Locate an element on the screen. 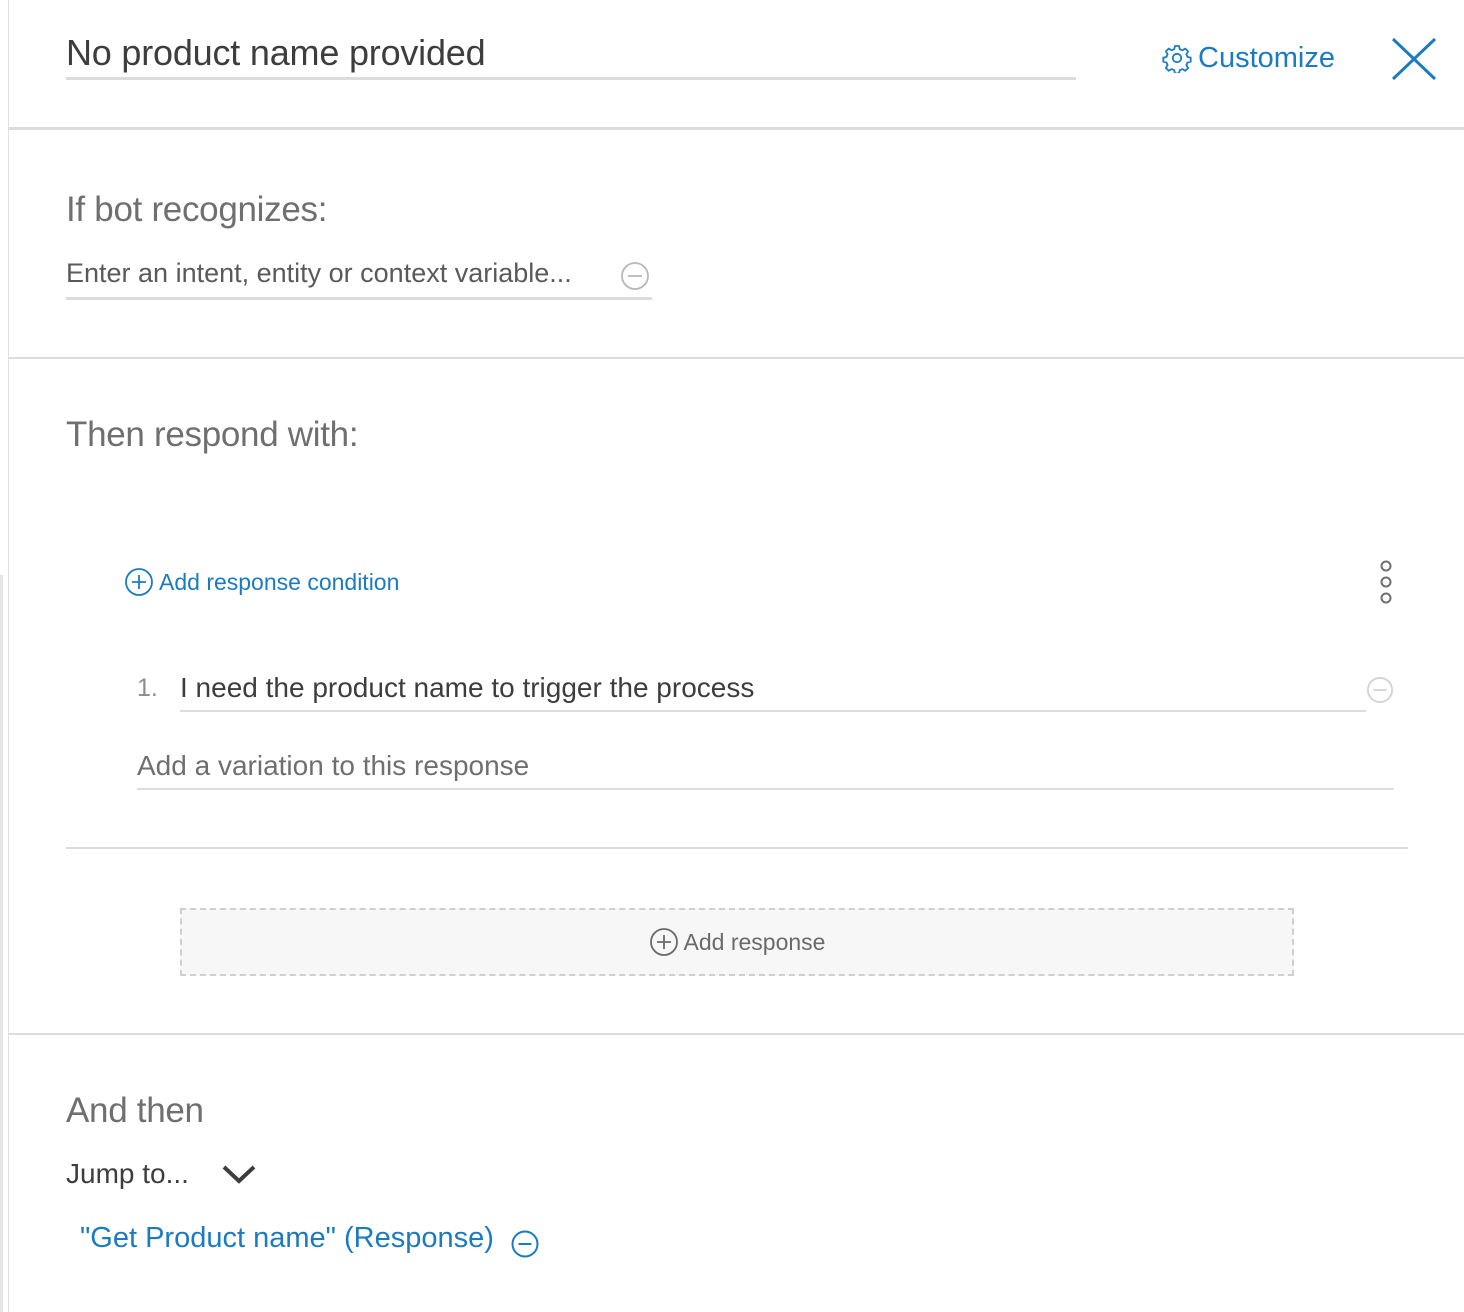  add-response-condition-button: Add response condition is located at coordinates (261, 582).